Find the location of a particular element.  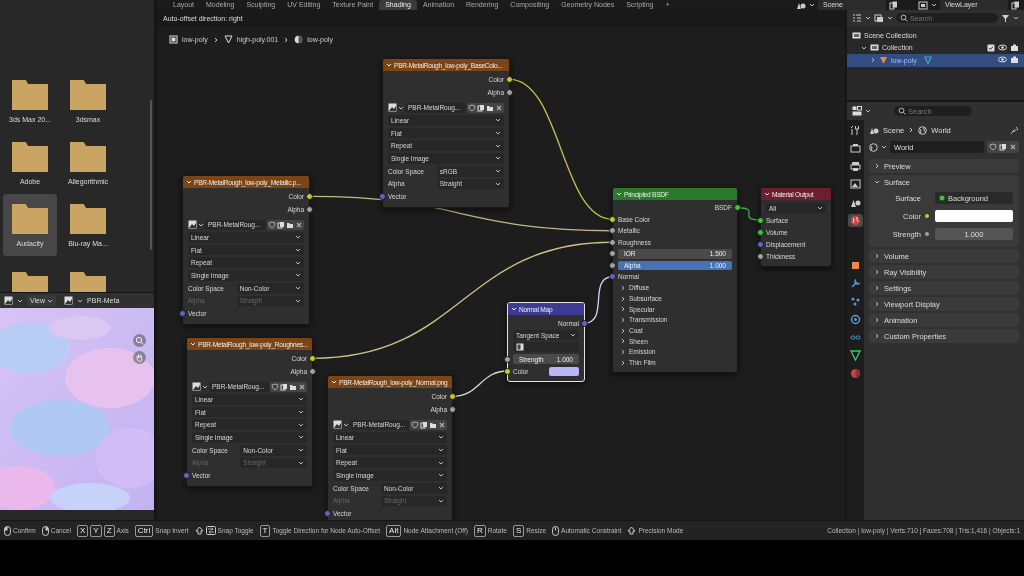

scrollbar is located at coordinates (151, 175).